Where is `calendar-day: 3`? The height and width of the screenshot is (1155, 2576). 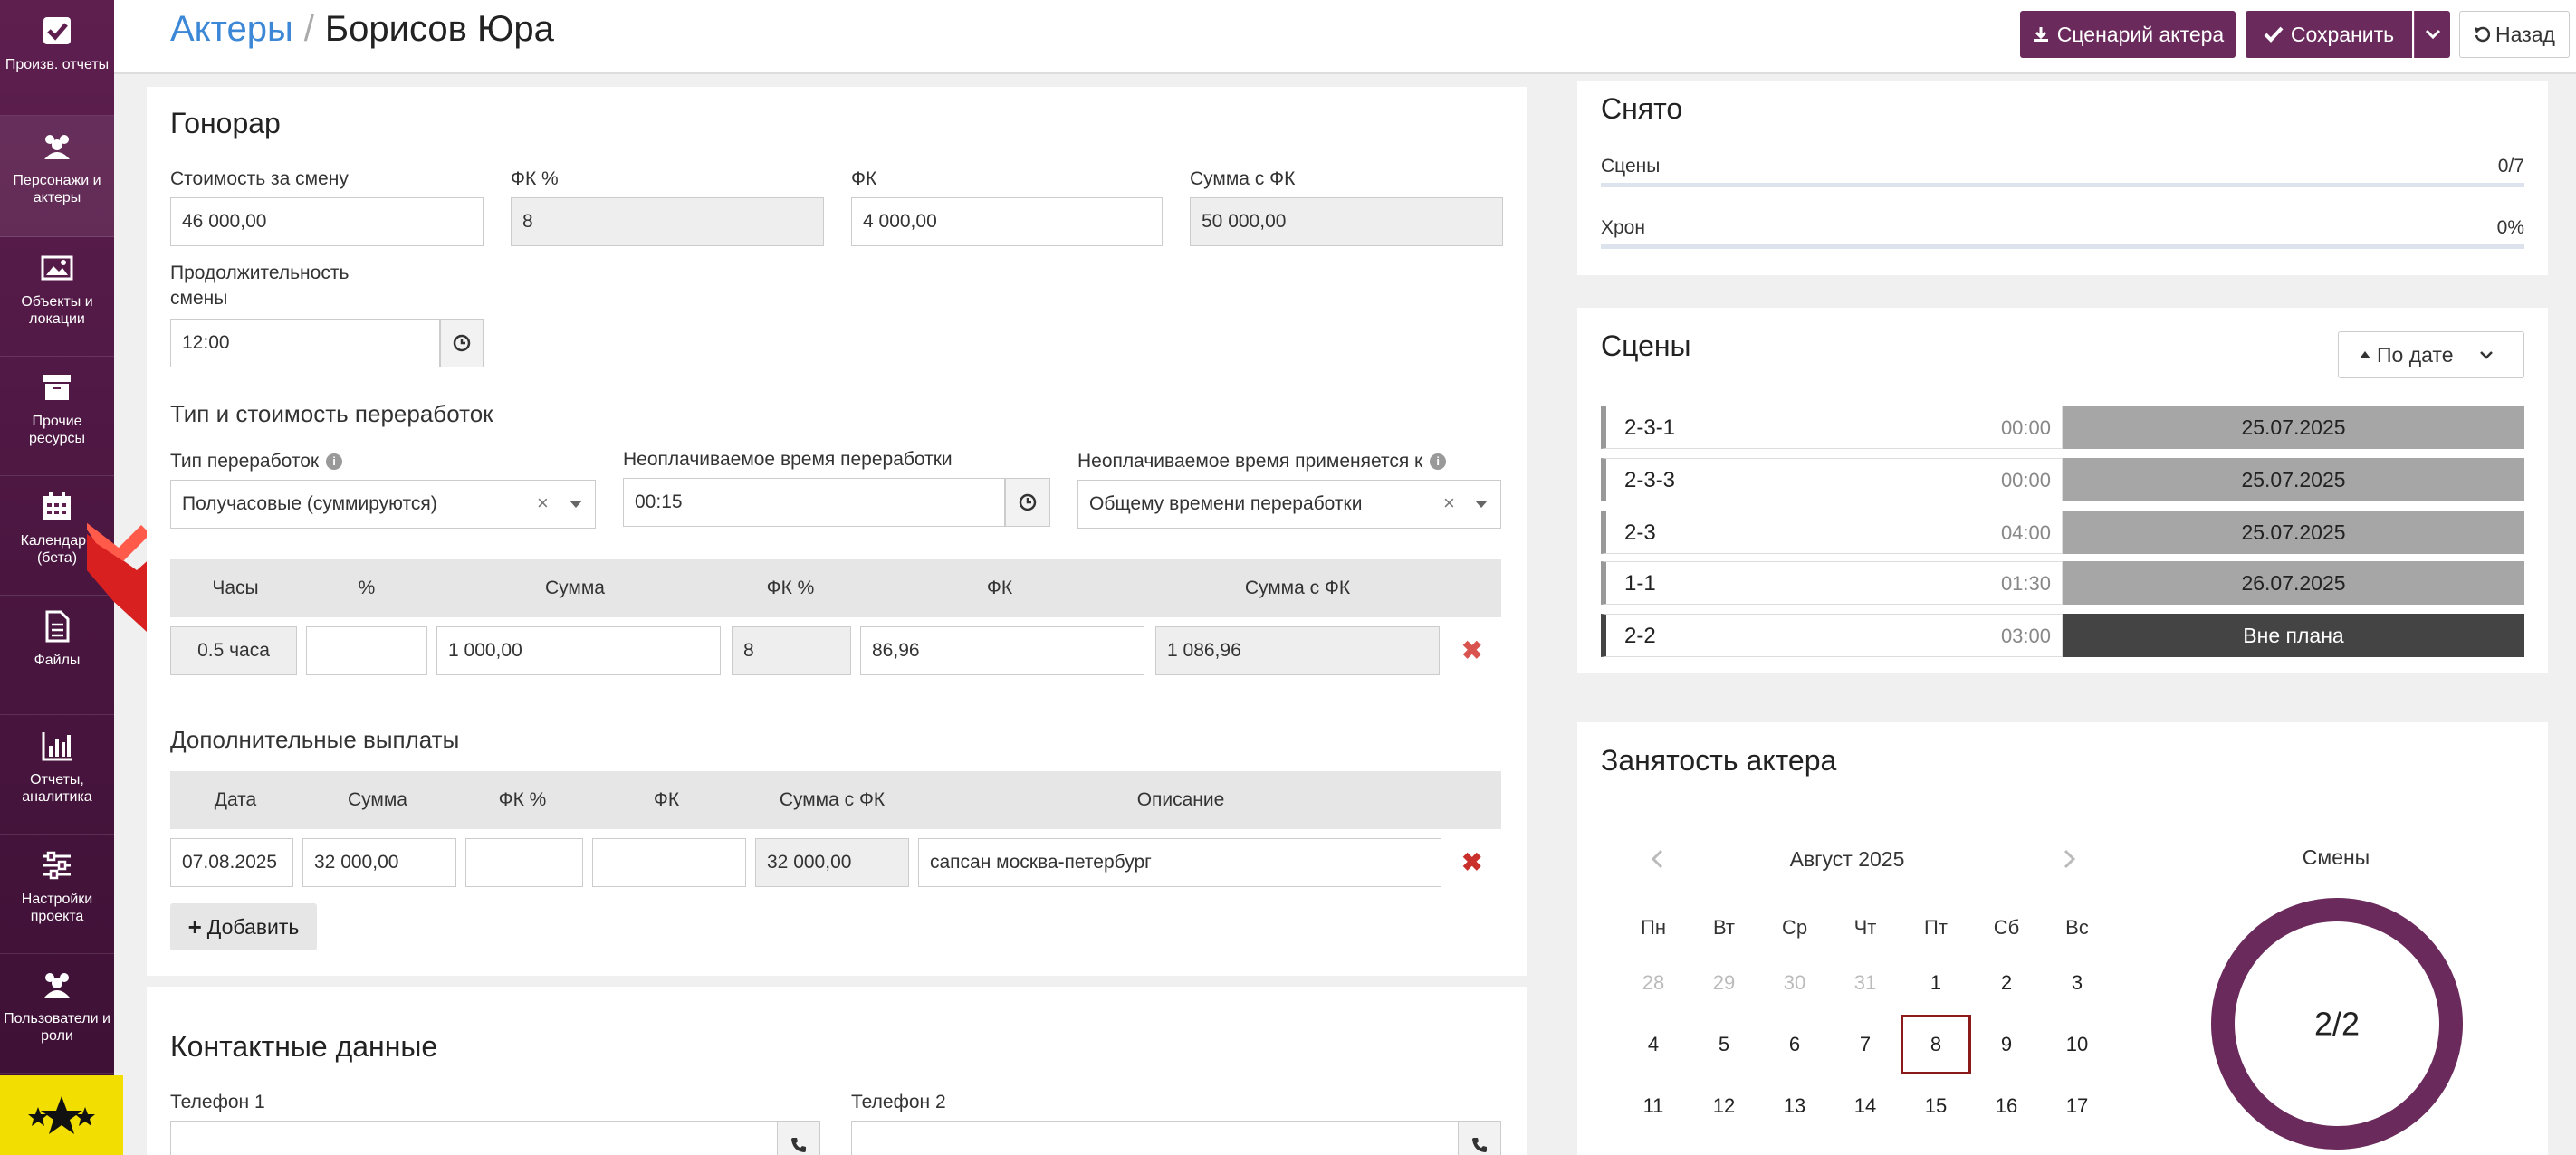 calendar-day: 3 is located at coordinates (2077, 983).